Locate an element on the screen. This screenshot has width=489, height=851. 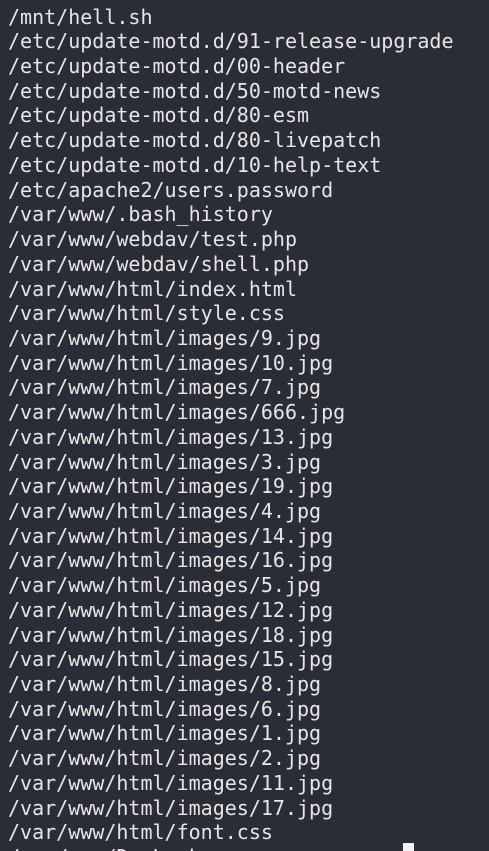
output-line: /var/www/.bash_history is located at coordinates (140, 214).